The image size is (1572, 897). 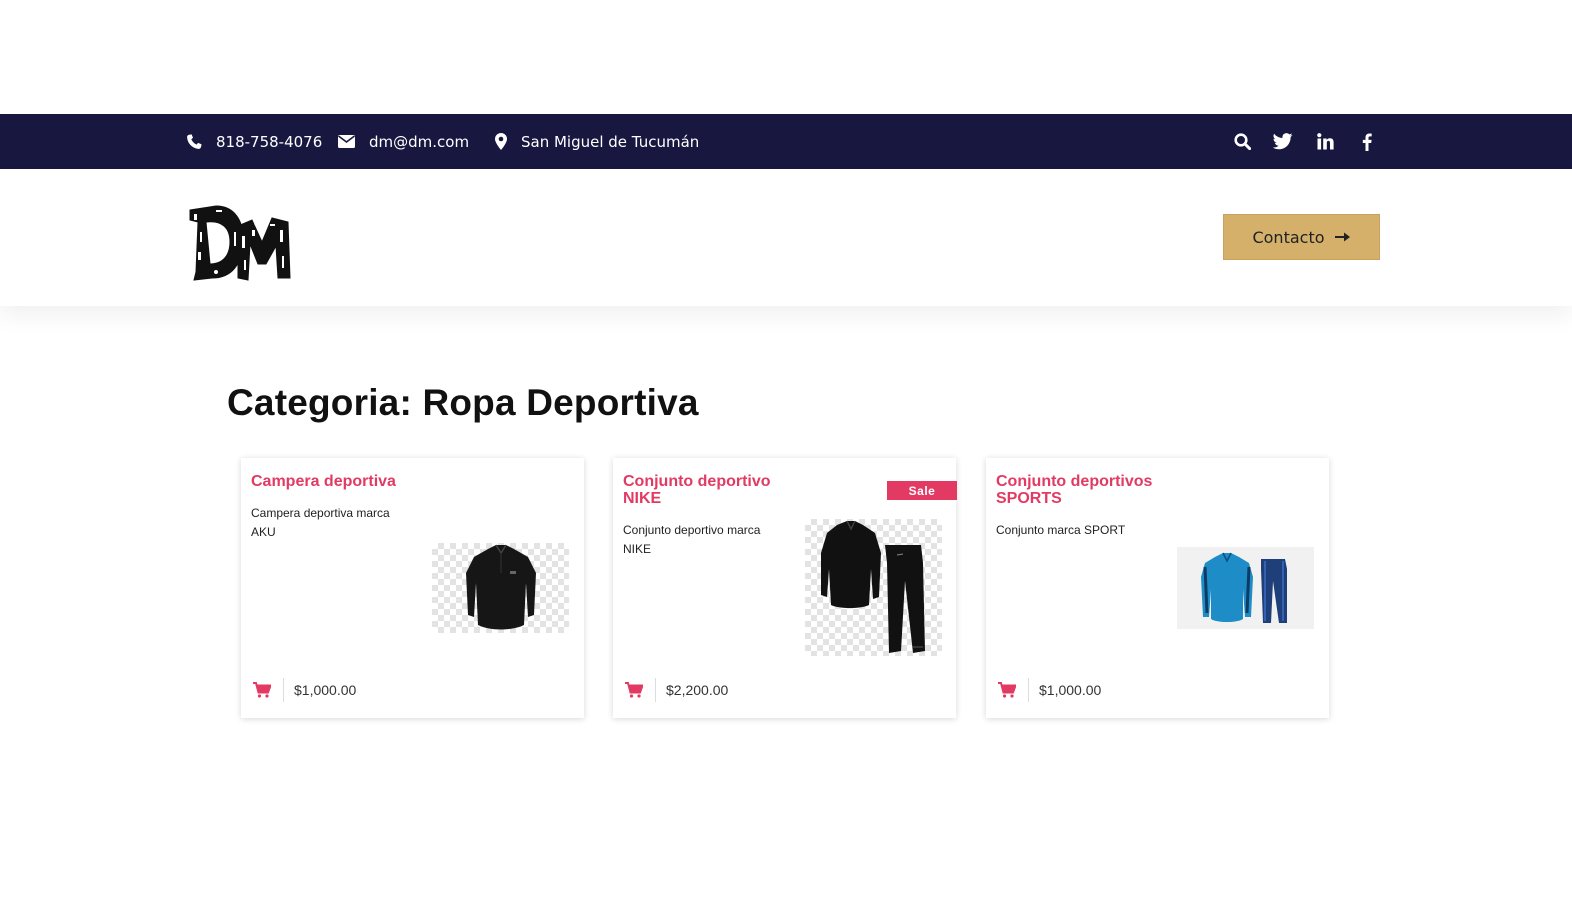 I want to click on product-title: Campera deportiva, so click(x=336, y=481).